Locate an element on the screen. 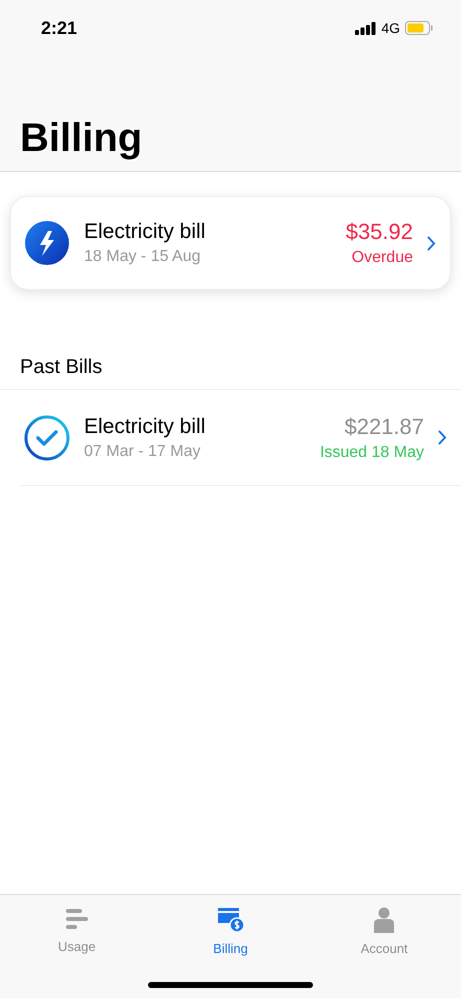 The height and width of the screenshot is (998, 461). page-title: Billing is located at coordinates (81, 138).